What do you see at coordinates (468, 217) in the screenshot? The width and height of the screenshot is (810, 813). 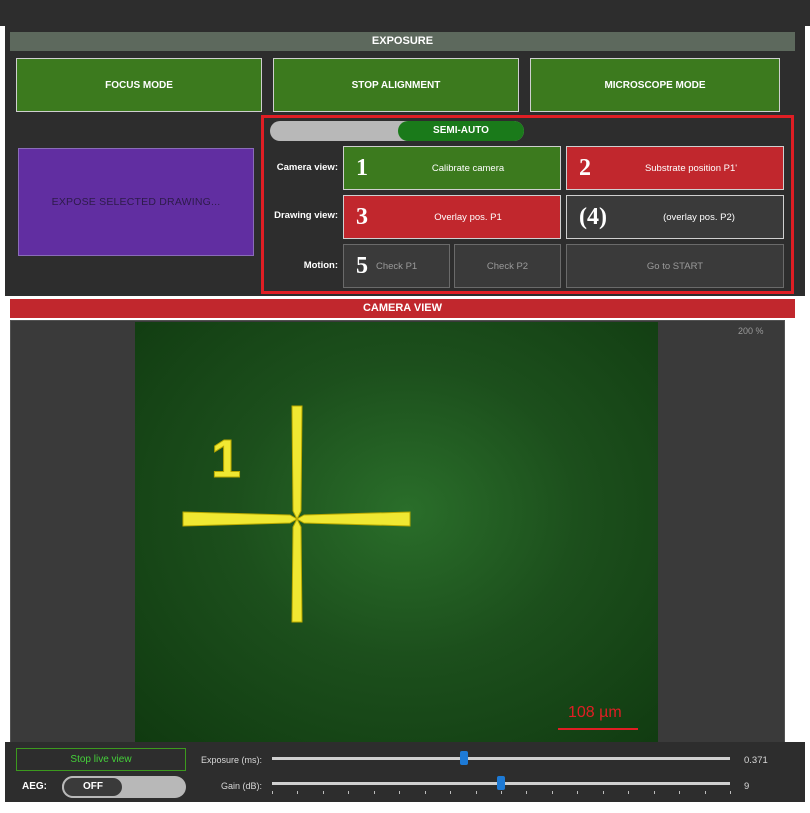 I see `button-label: Overlay pos. P1` at bounding box center [468, 217].